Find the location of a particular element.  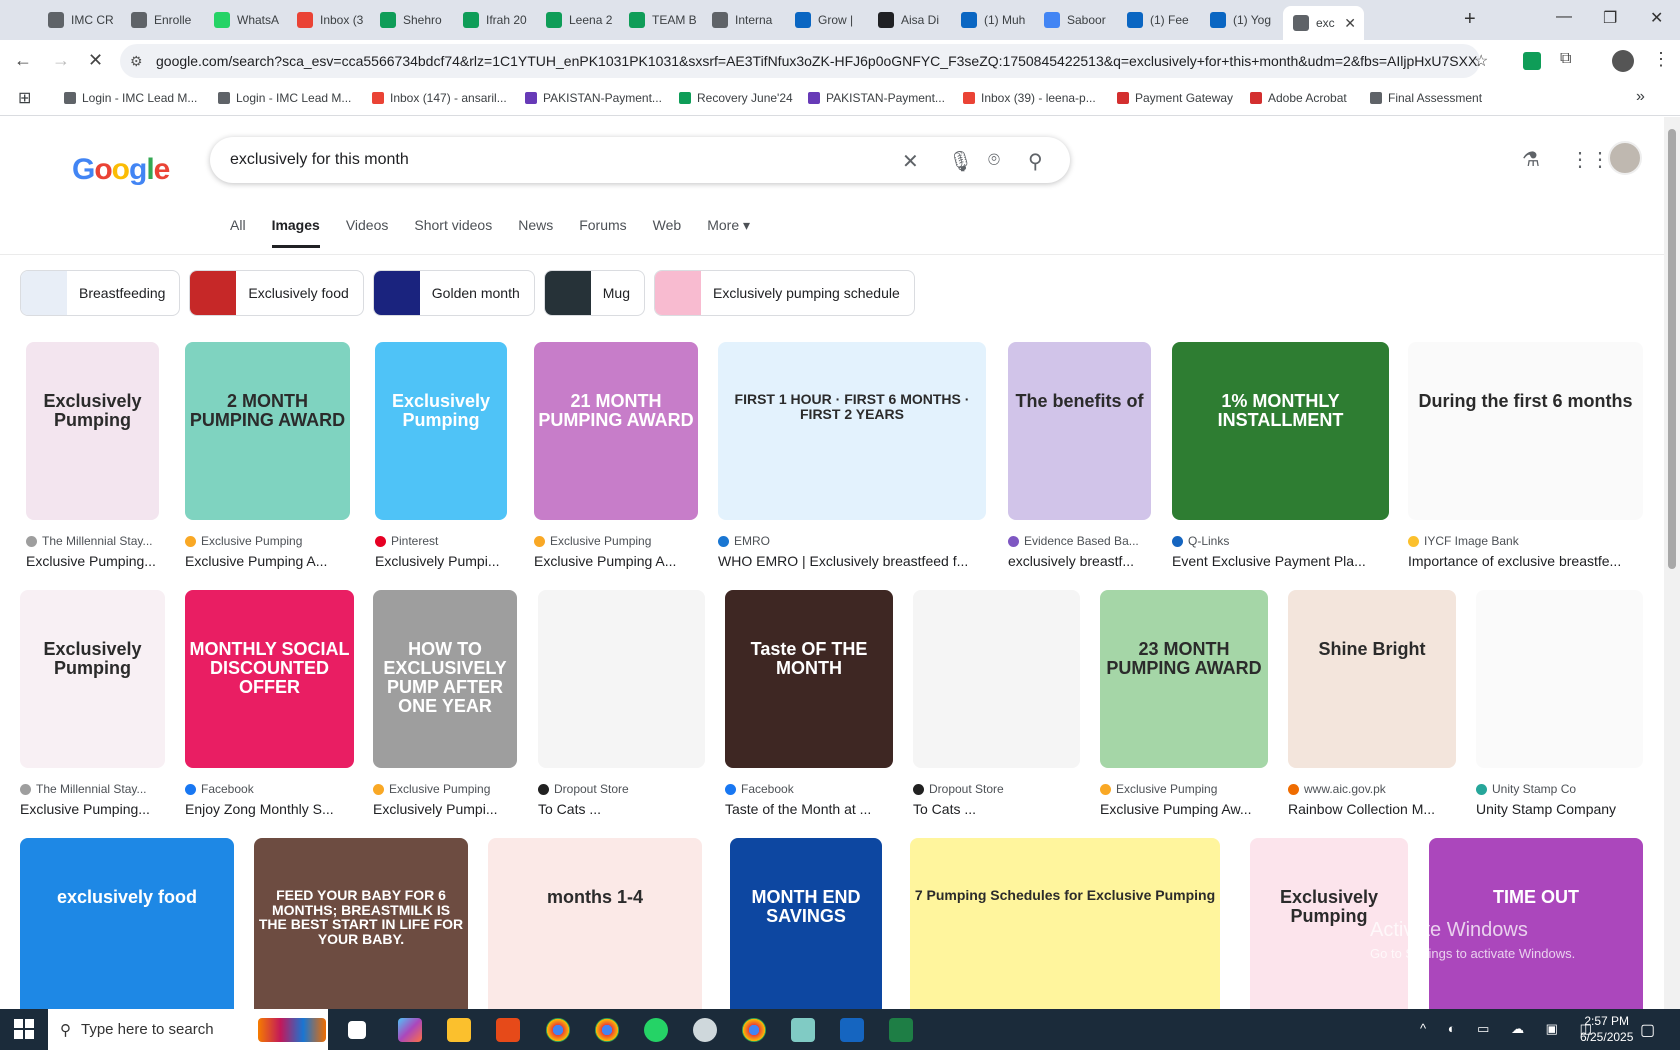

taskbar-clock: 2:57 PM 6/25/2025 is located at coordinates (1606, 1029).